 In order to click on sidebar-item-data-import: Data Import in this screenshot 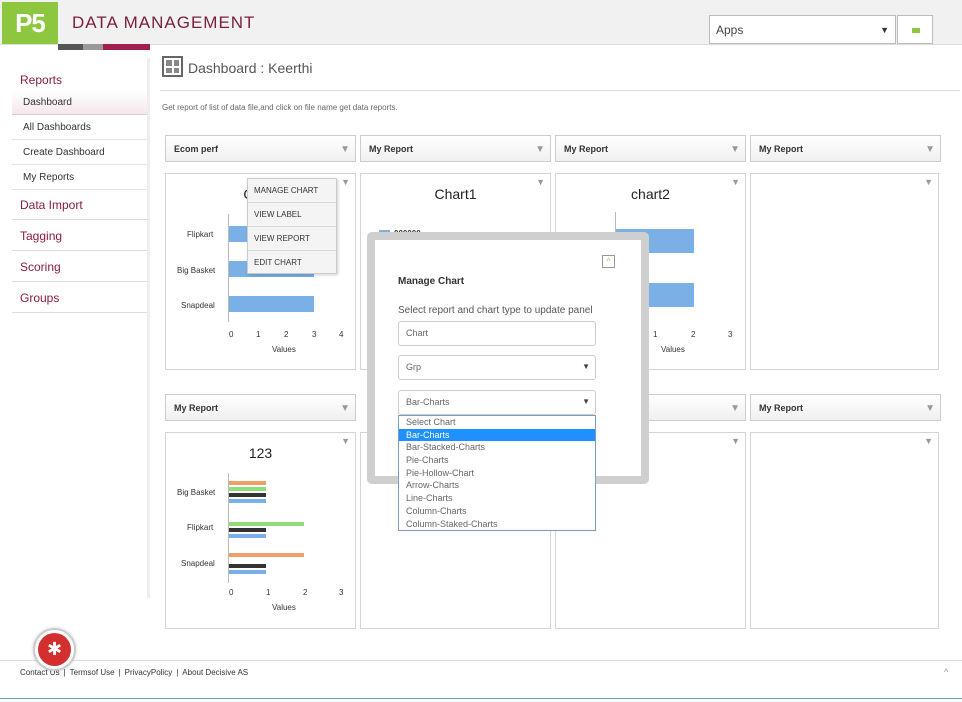, I will do `click(79, 205)`.